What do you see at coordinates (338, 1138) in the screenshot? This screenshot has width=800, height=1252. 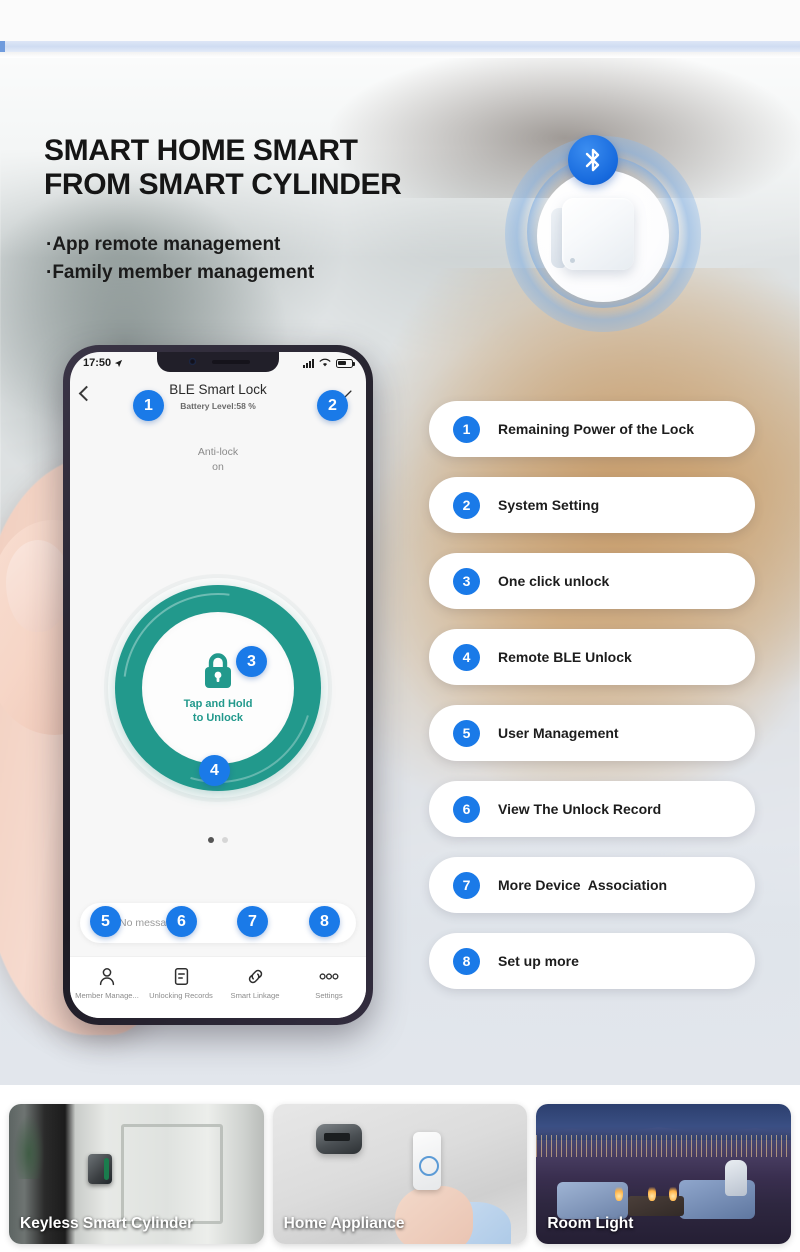 I see `robot-vacuum` at bounding box center [338, 1138].